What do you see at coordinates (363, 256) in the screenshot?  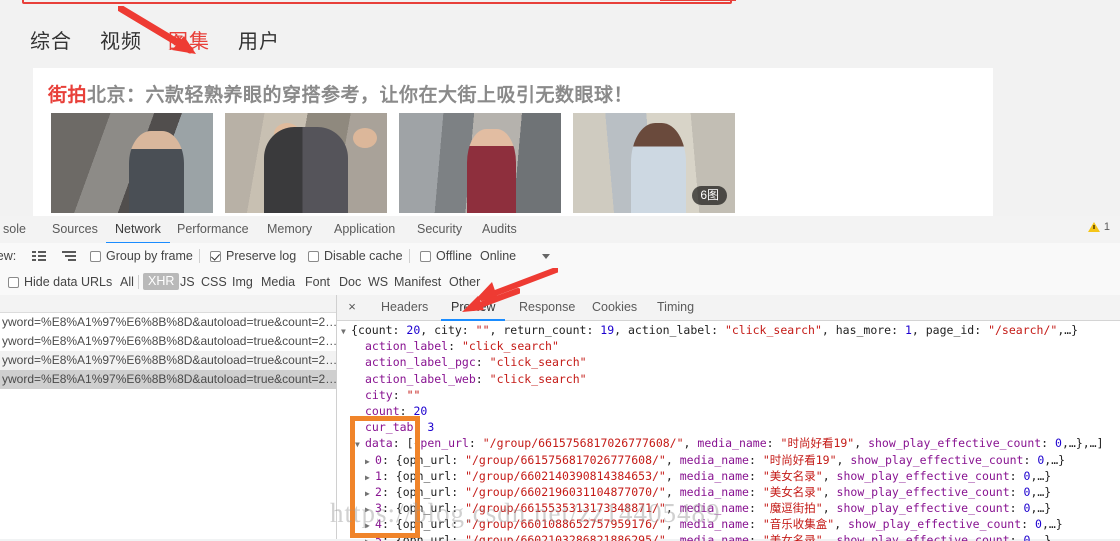 I see `disable-cache-label: Disable cache` at bounding box center [363, 256].